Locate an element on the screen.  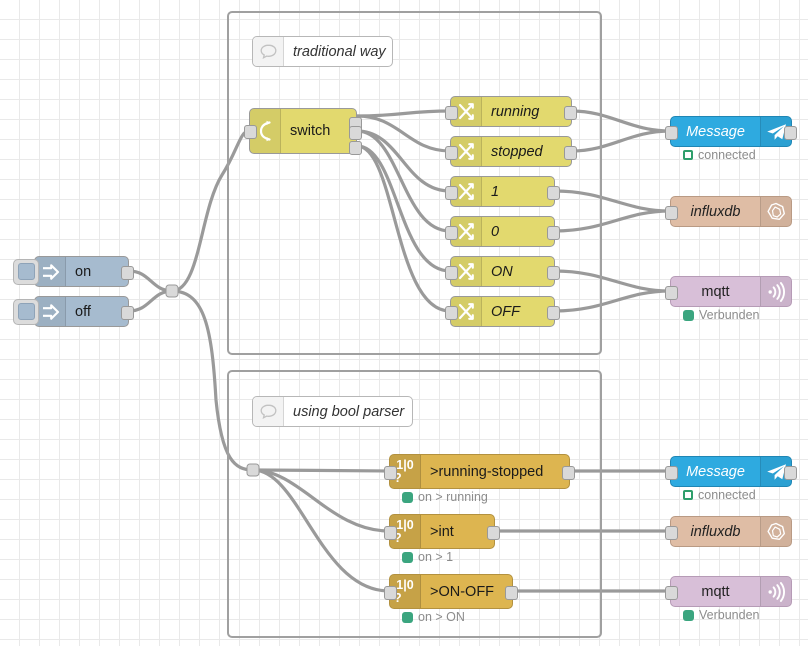
comment-node-traditional-way: traditional way is located at coordinates (322, 51).